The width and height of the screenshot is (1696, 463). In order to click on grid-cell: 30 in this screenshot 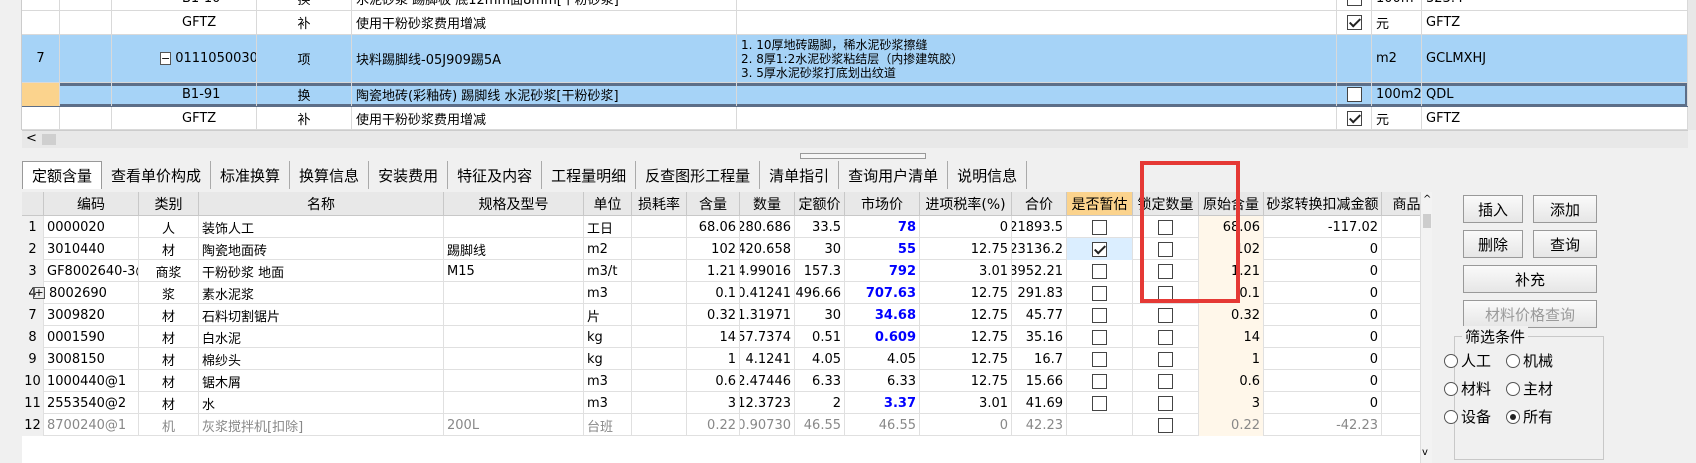, I will do `click(820, 315)`.